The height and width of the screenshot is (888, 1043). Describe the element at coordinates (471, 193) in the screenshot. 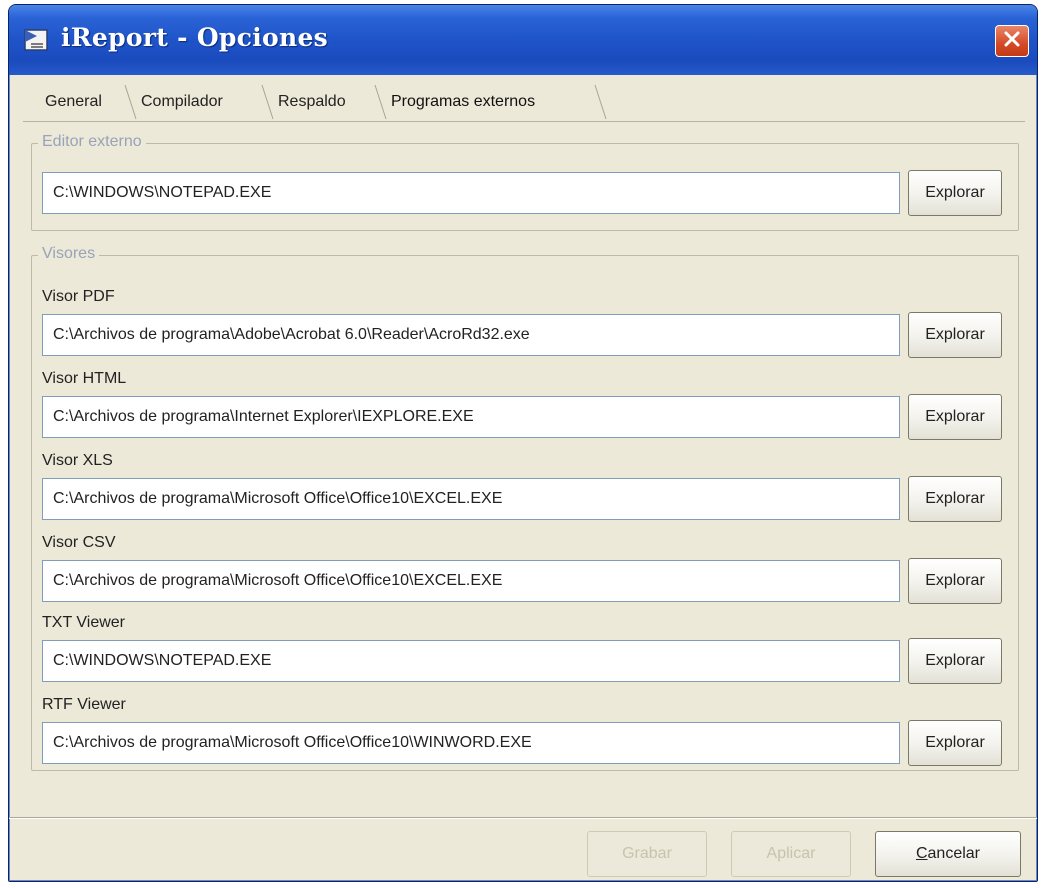

I see `editor-externo-path-input: C:\WINDOWS\NOTEPAD.EXE` at that location.